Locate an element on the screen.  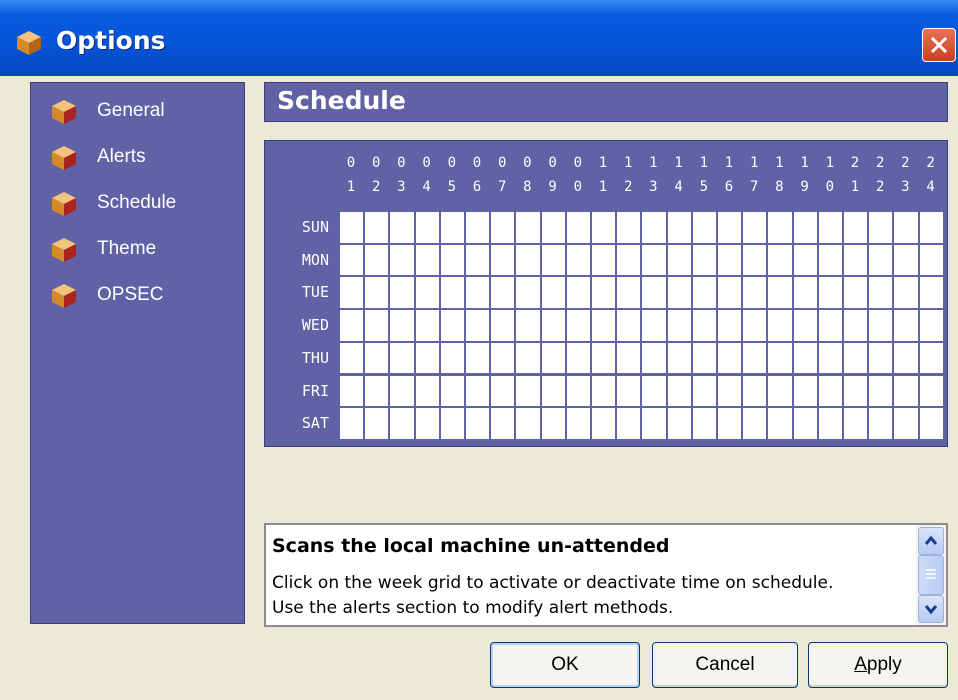
info-scrollbar is located at coordinates (931, 575).